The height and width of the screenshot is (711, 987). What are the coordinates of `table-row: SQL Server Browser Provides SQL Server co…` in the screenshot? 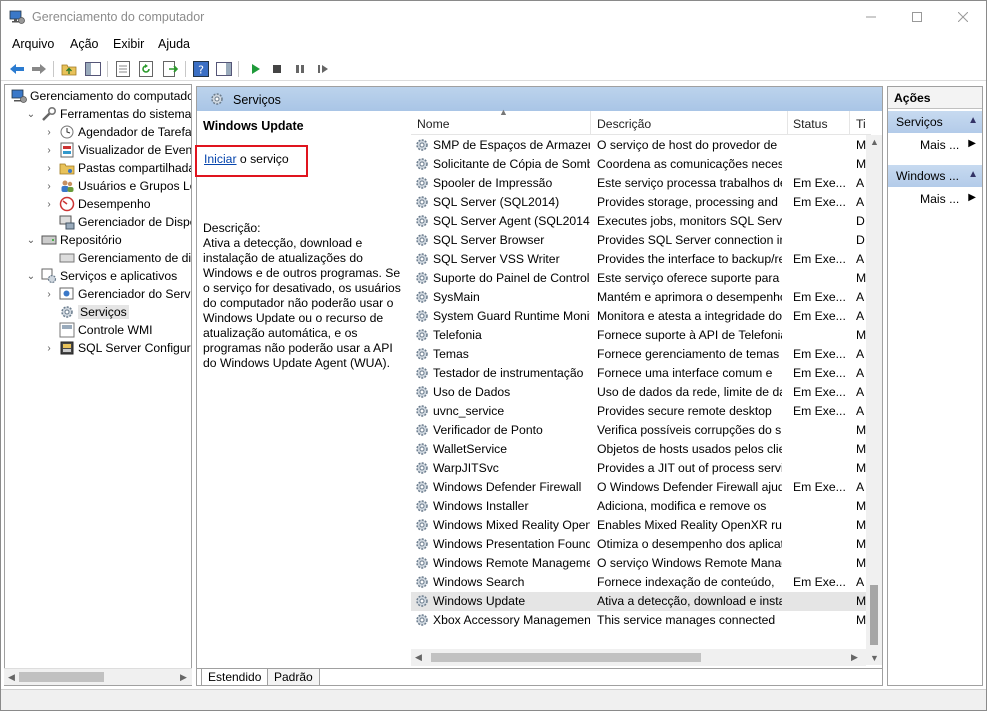 It's located at (640, 240).